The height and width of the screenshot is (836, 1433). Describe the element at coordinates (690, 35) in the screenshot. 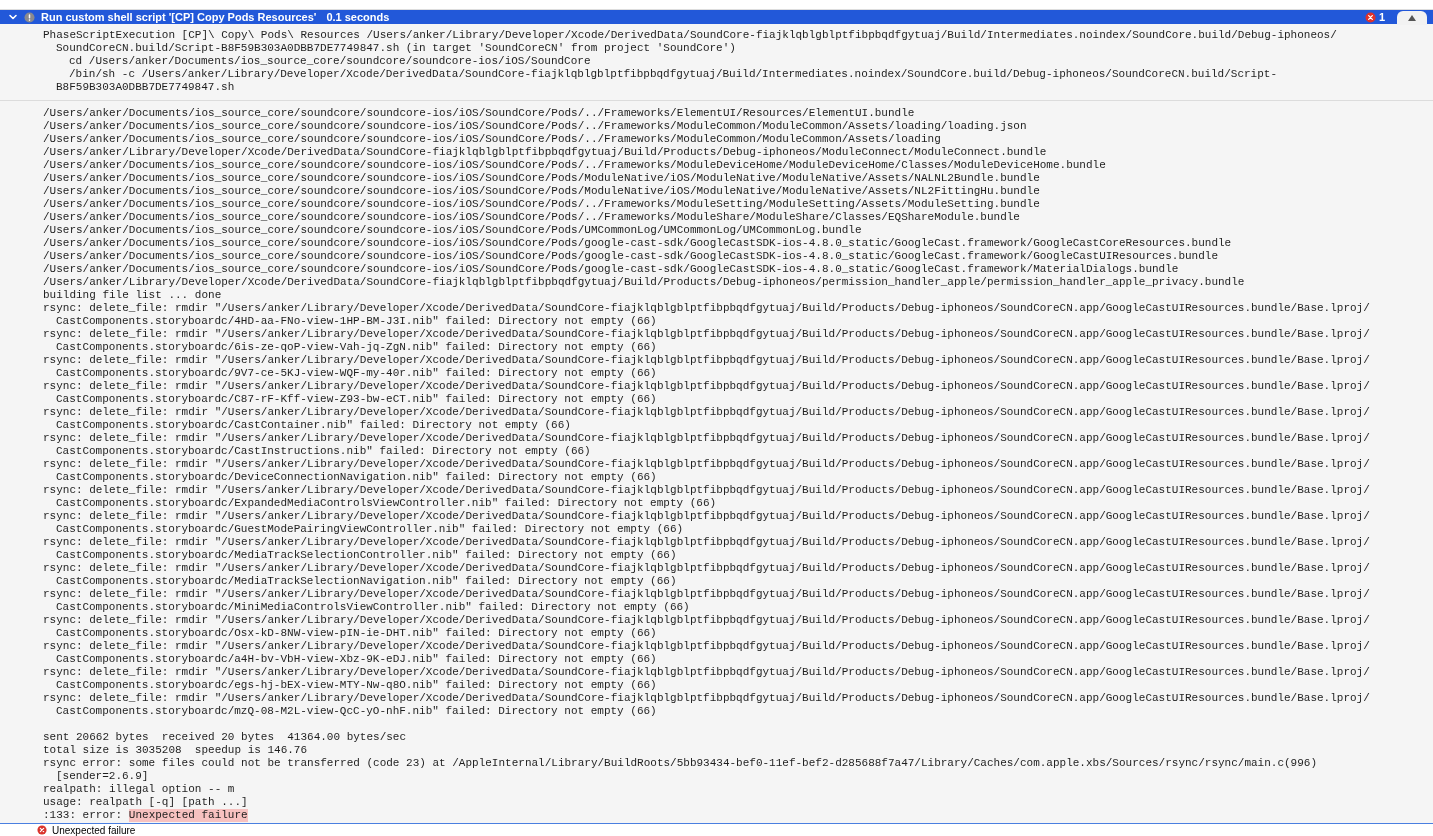

I see `log-line: PhaseScriptExecution [CP]\ Copy\ Pods\ Resources /Users/anker/Library/Developer/Xcode/DerivedData/SoundCore-fiajklqblgblptfibpbqdfgytuaj/Build/Intermediates.noindex/SoundCore.build/Debug-iphoneos/` at that location.